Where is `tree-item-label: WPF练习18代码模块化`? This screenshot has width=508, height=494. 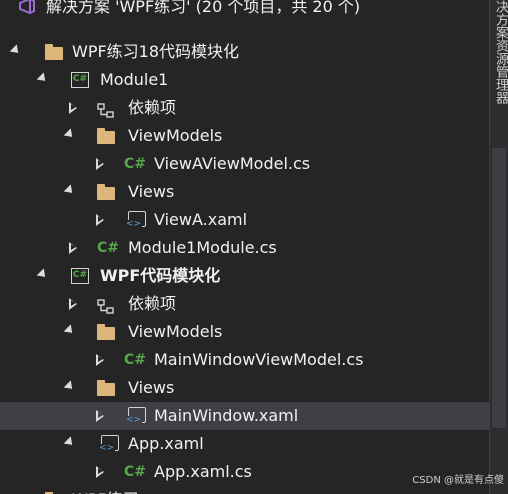
tree-item-label: WPF练习18代码模块化 is located at coordinates (156, 51).